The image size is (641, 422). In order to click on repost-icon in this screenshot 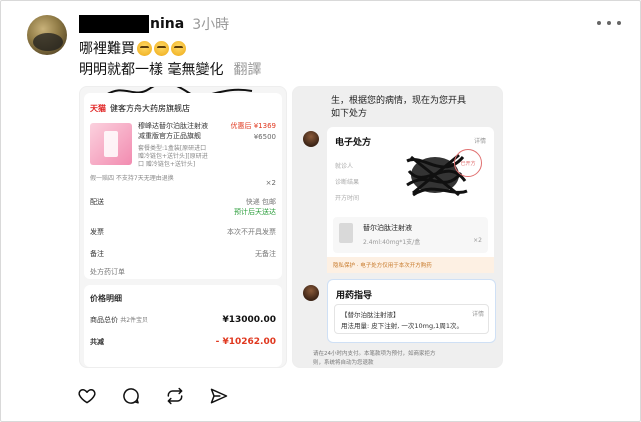, I will do `click(175, 396)`.